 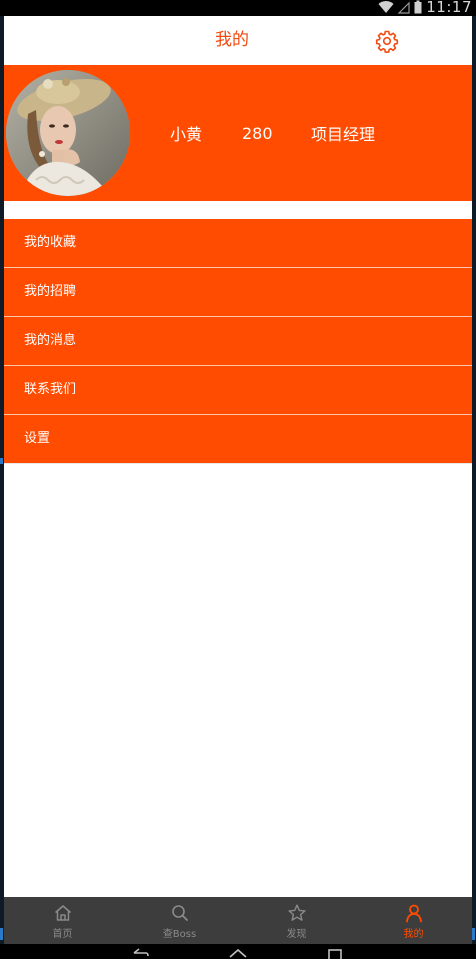 I want to click on tab-mine: 我的, so click(x=413, y=920).